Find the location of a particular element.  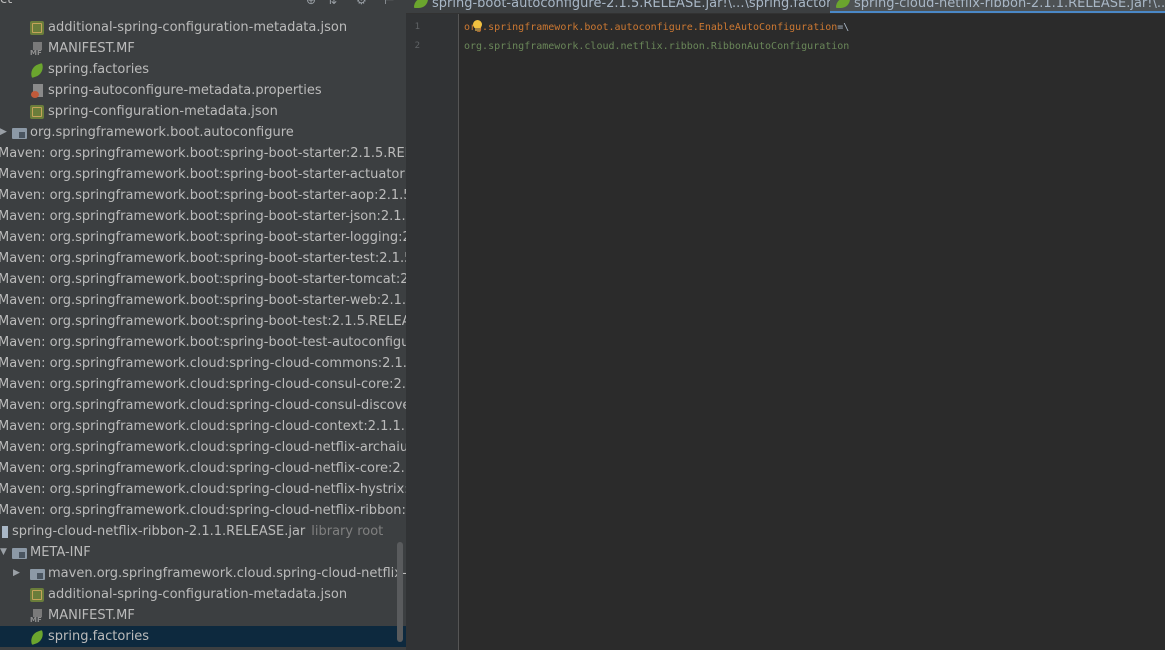

tree-item-label: spring-configuration-metadata.json is located at coordinates (163, 111).